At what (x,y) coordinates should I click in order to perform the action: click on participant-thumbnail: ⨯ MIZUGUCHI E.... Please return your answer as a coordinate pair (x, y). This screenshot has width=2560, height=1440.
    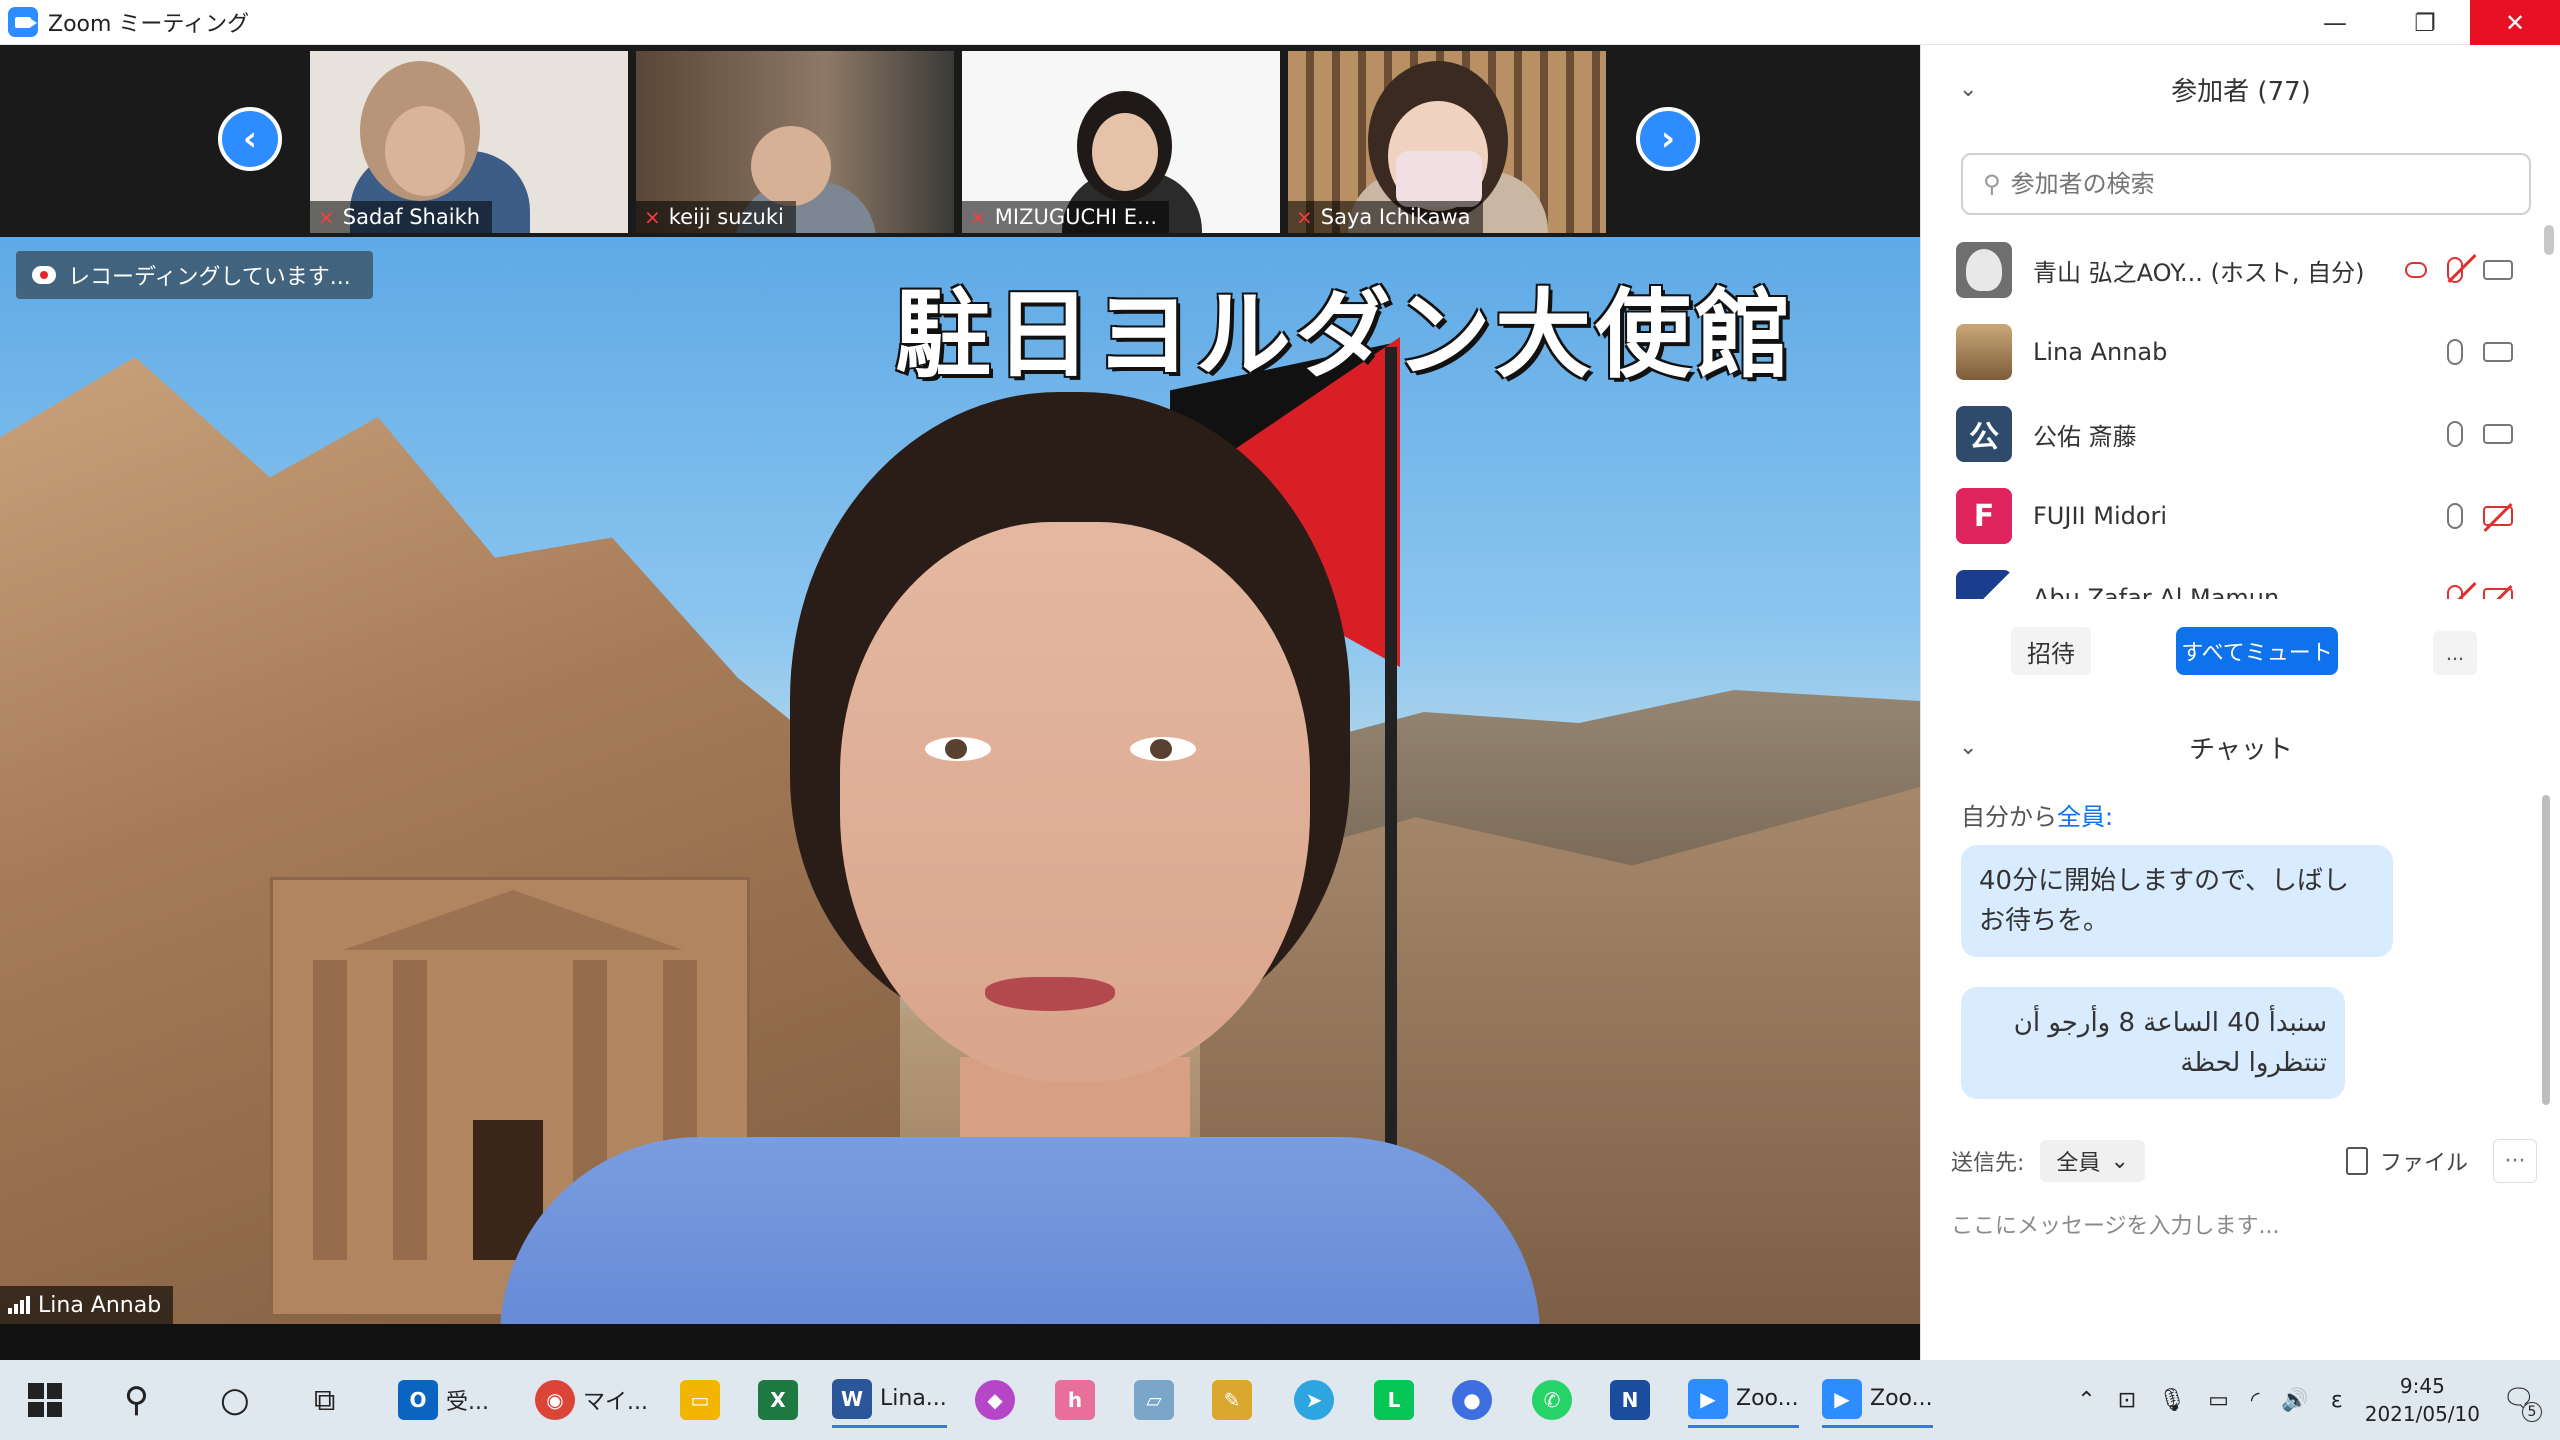
    Looking at the image, I should click on (1121, 142).